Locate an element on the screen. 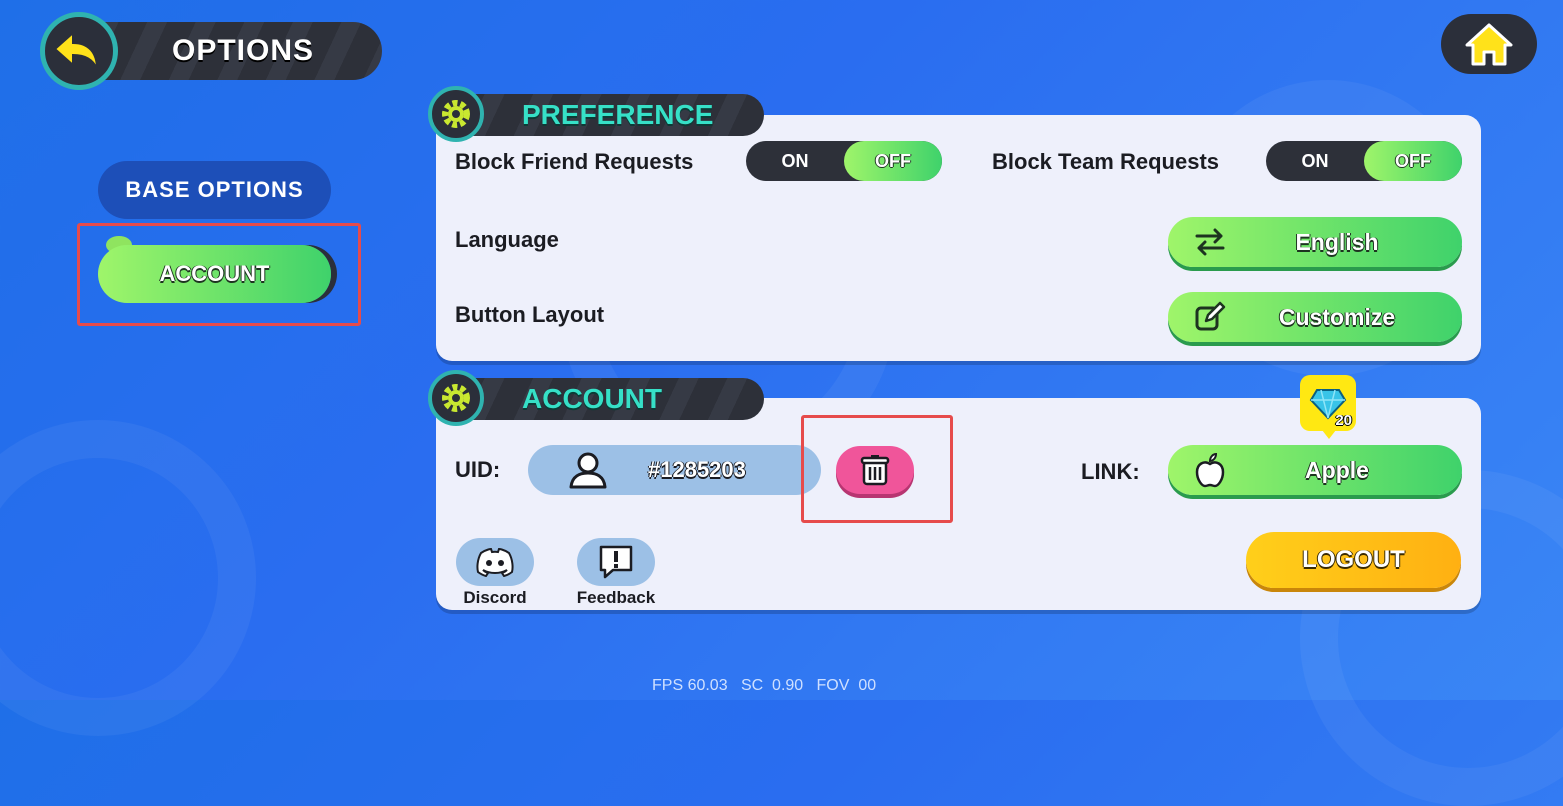 The height and width of the screenshot is (806, 1563). feedback-label: Feedback is located at coordinates (616, 597).